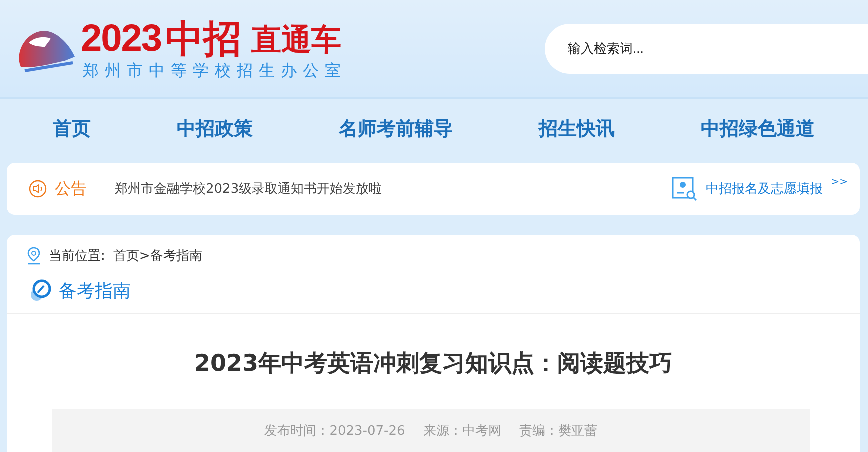 This screenshot has height=452, width=868. What do you see at coordinates (335, 431) in the screenshot?
I see `article-meta-text: 发布时间：2023-07-26` at bounding box center [335, 431].